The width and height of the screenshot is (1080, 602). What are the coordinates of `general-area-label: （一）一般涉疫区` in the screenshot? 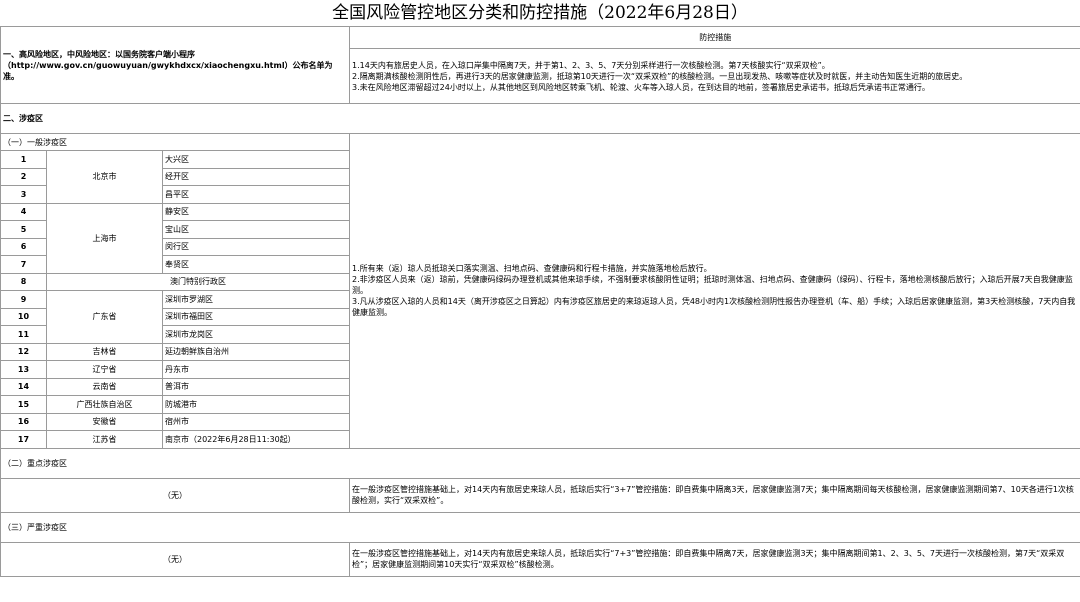 It's located at (175, 142).